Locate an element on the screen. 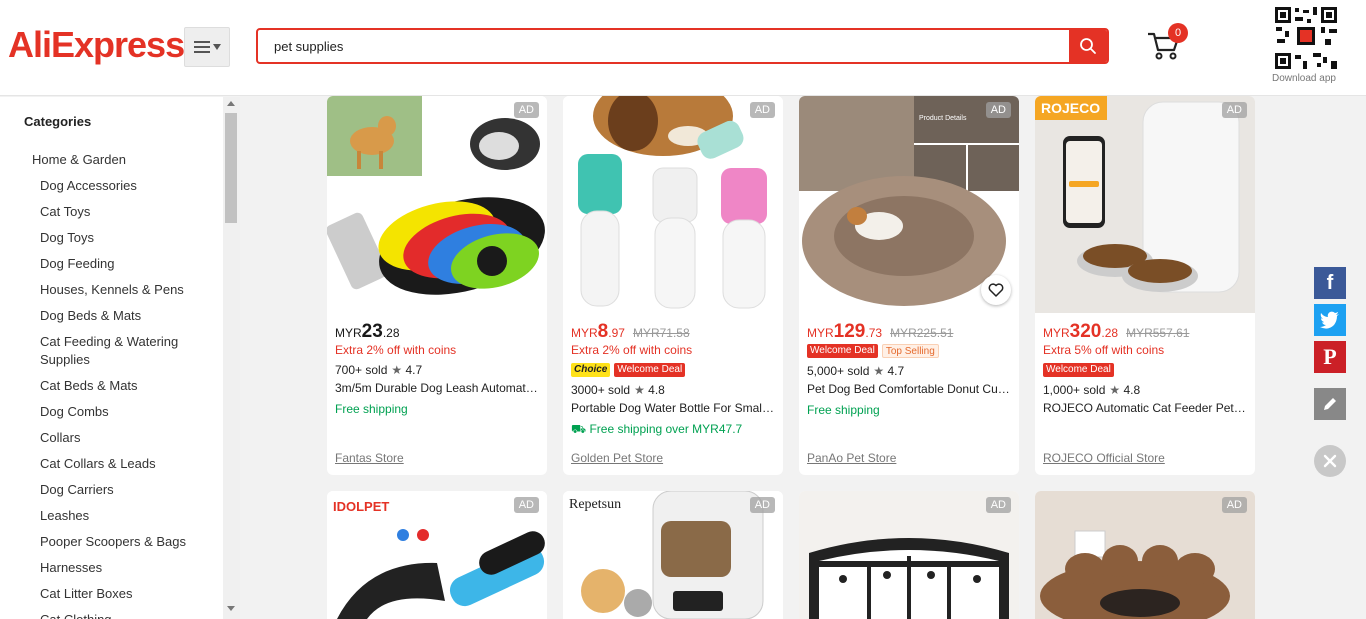 This screenshot has height=619, width=1366. store-link: Golden Pet Store is located at coordinates (617, 458).